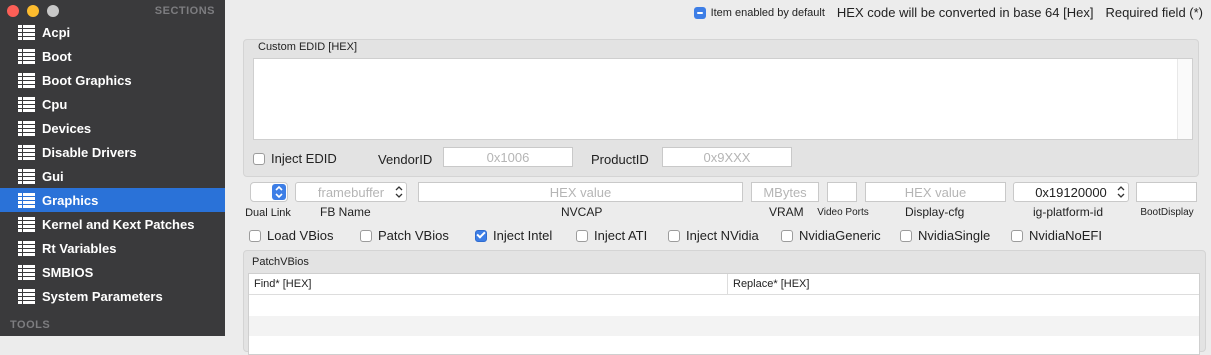 The height and width of the screenshot is (355, 1211). Describe the element at coordinates (308, 47) in the screenshot. I see `custom-edid-title: Custom EDID [HEX]` at that location.